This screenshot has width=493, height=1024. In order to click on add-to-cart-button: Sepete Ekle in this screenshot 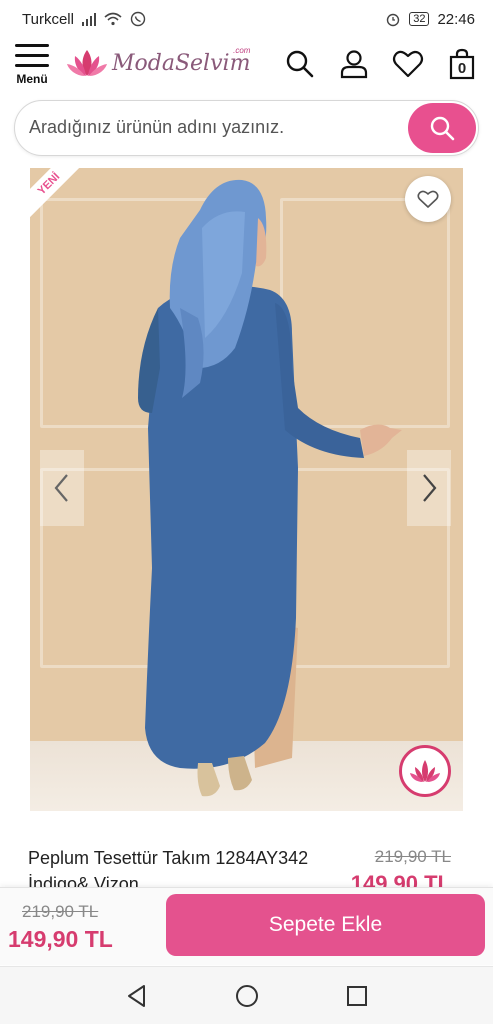, I will do `click(325, 925)`.